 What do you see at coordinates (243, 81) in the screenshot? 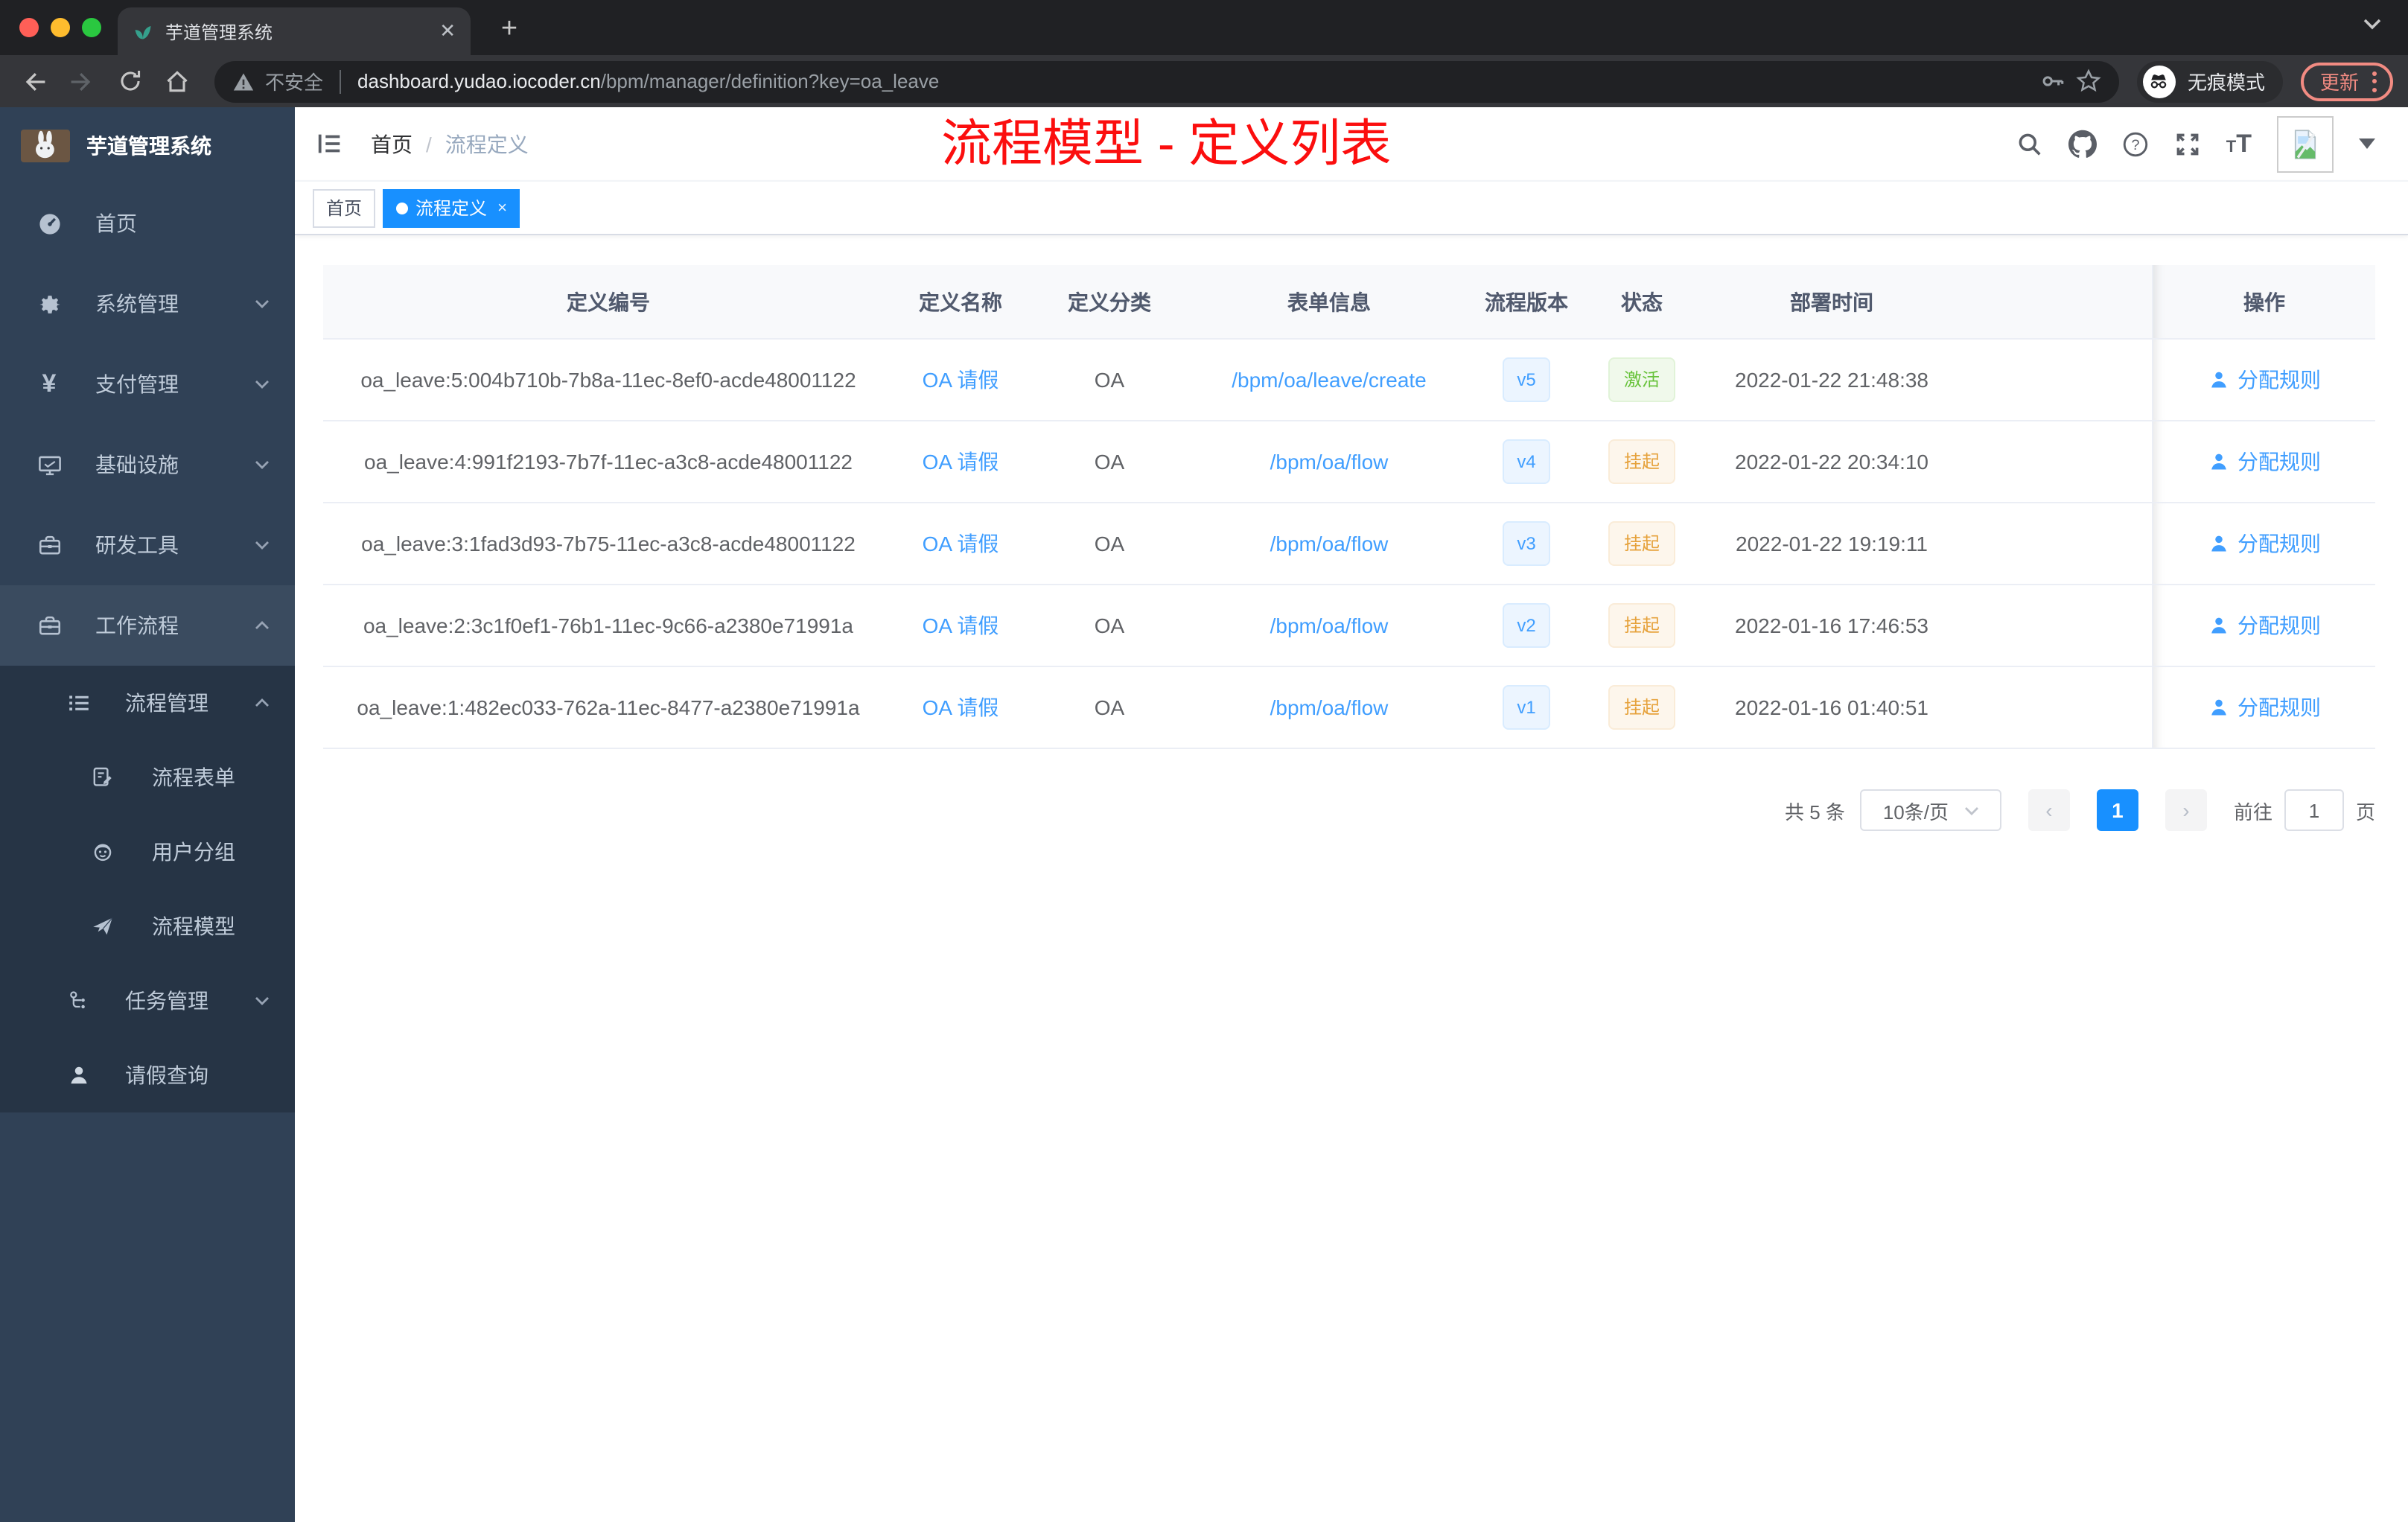
I see `security-warning-icon` at bounding box center [243, 81].